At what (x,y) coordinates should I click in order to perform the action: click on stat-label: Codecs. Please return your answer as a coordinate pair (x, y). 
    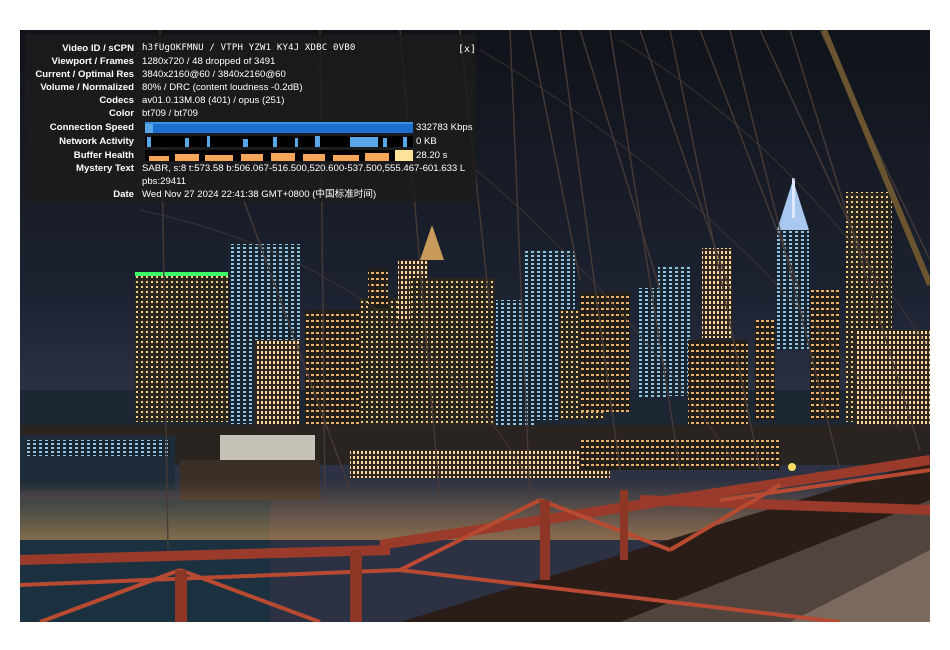
    Looking at the image, I should click on (116, 100).